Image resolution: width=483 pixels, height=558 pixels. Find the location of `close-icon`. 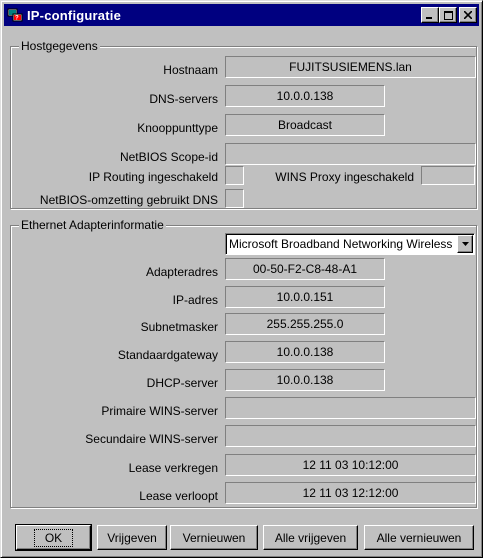

close-icon is located at coordinates (468, 15).